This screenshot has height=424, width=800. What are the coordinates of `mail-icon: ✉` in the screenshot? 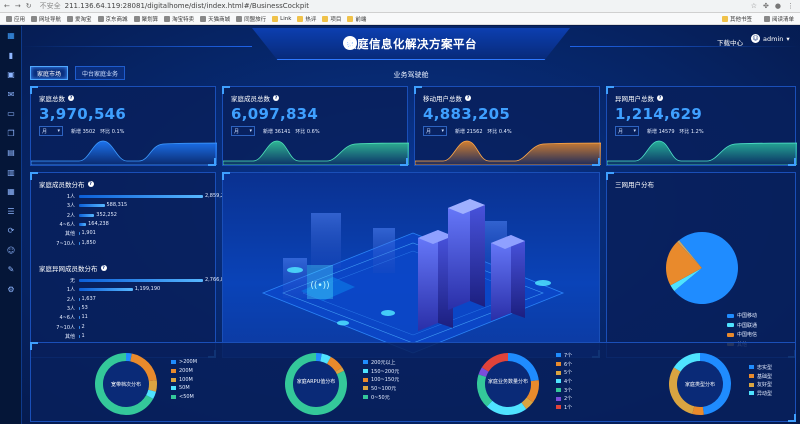 It's located at (11, 95).